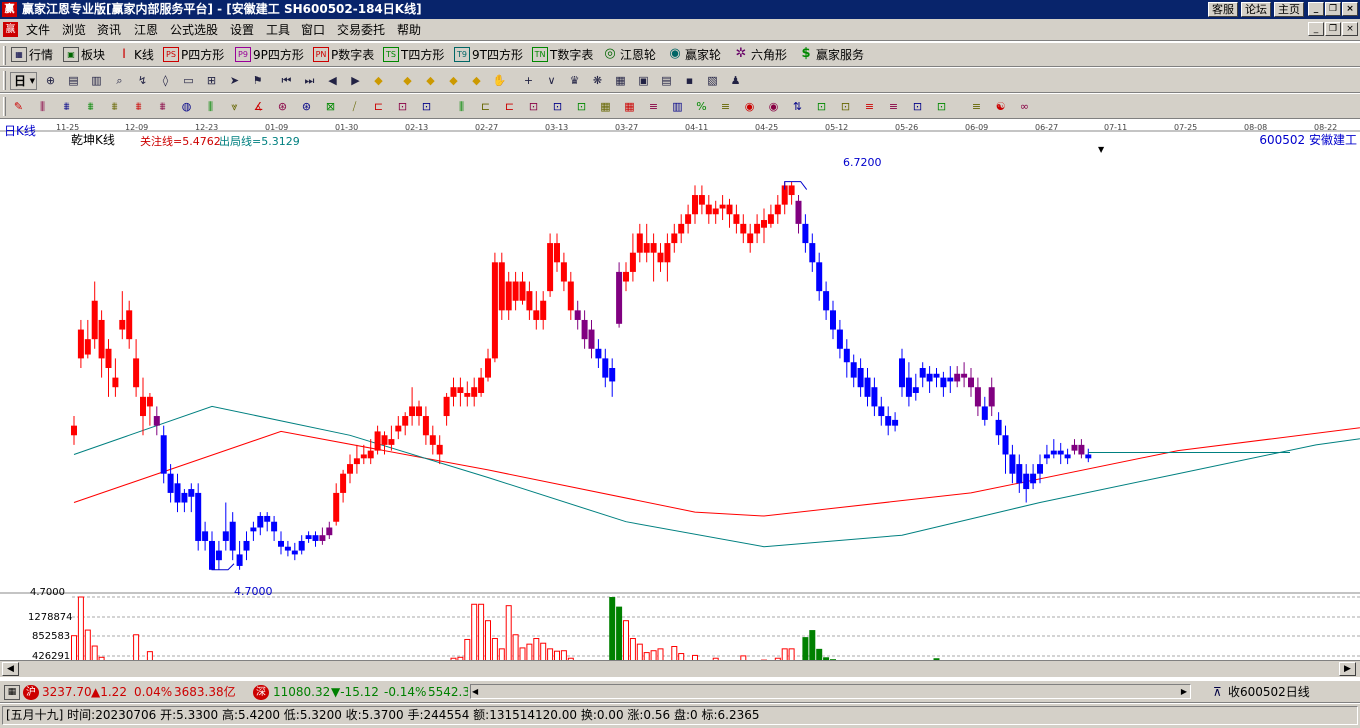  What do you see at coordinates (680, 668) in the screenshot?
I see `chart-scrollbar: ◀ ▶` at bounding box center [680, 668].